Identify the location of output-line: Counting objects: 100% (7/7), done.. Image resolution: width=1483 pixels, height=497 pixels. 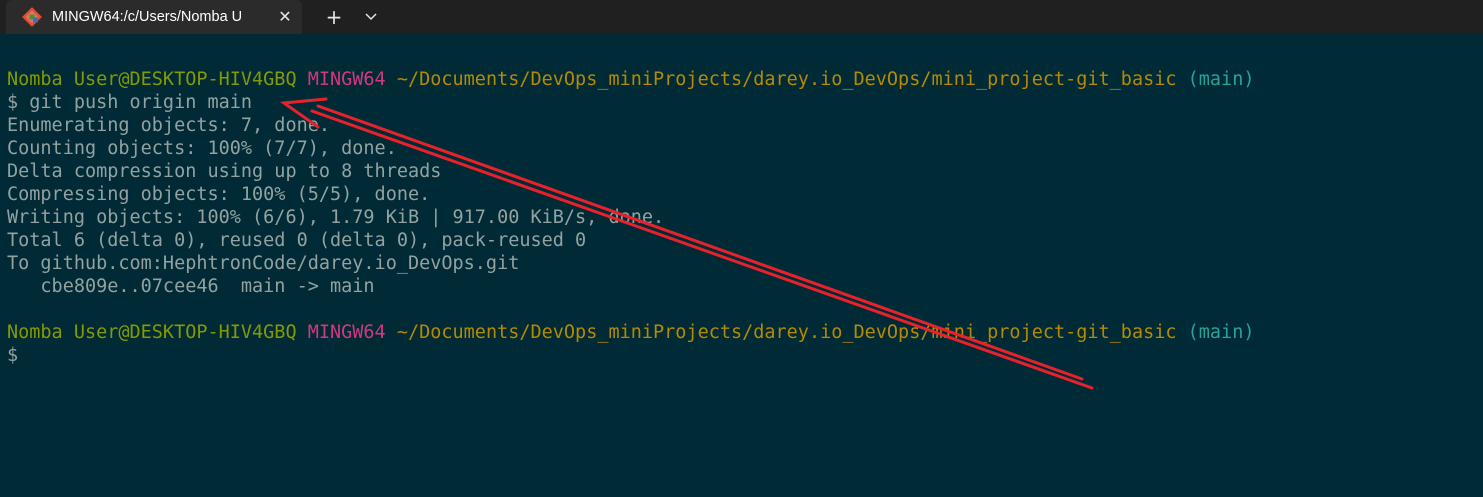
(202, 148).